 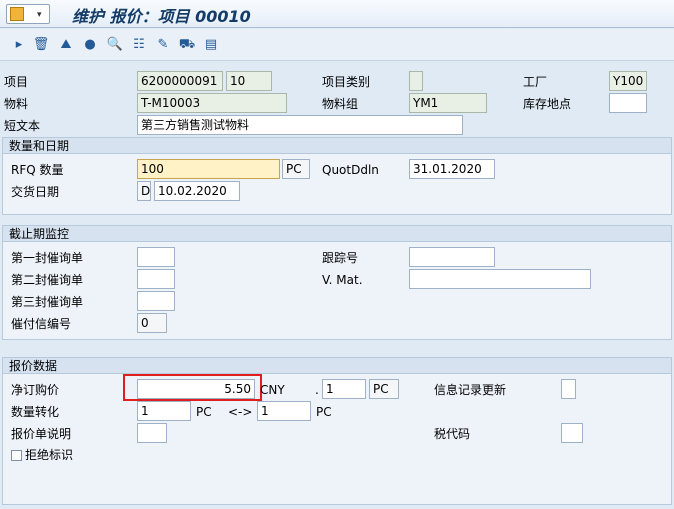 What do you see at coordinates (16, 104) in the screenshot?
I see `material-label: 物料` at bounding box center [16, 104].